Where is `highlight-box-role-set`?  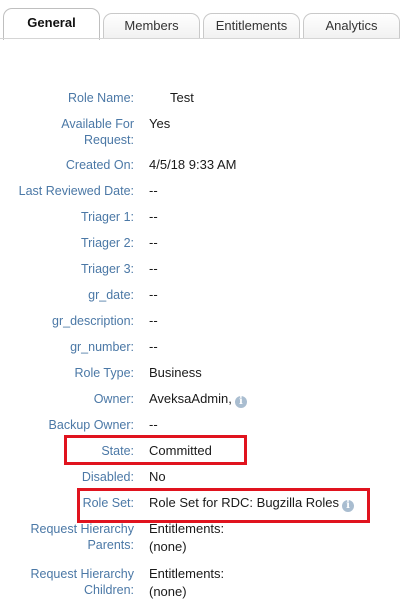 highlight-box-role-set is located at coordinates (223, 505).